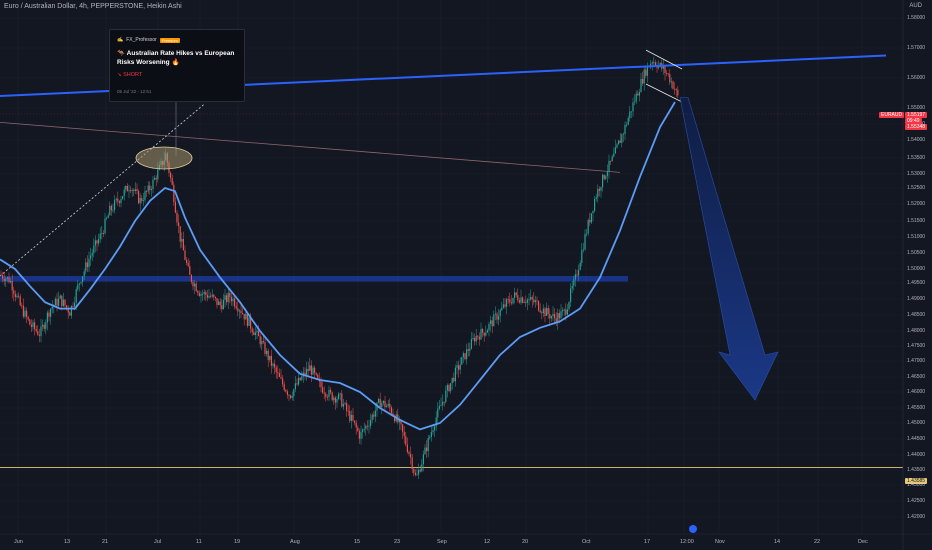 This screenshot has width=932, height=550. Describe the element at coordinates (141, 40) in the screenshot. I see `author-name: FX_Professor` at that location.